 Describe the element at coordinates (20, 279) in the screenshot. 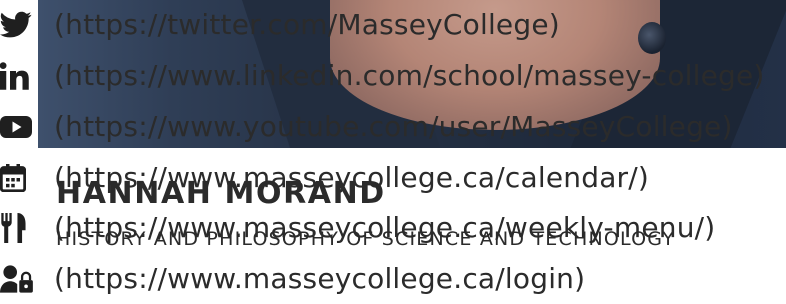

I see `user-lock-icon` at that location.